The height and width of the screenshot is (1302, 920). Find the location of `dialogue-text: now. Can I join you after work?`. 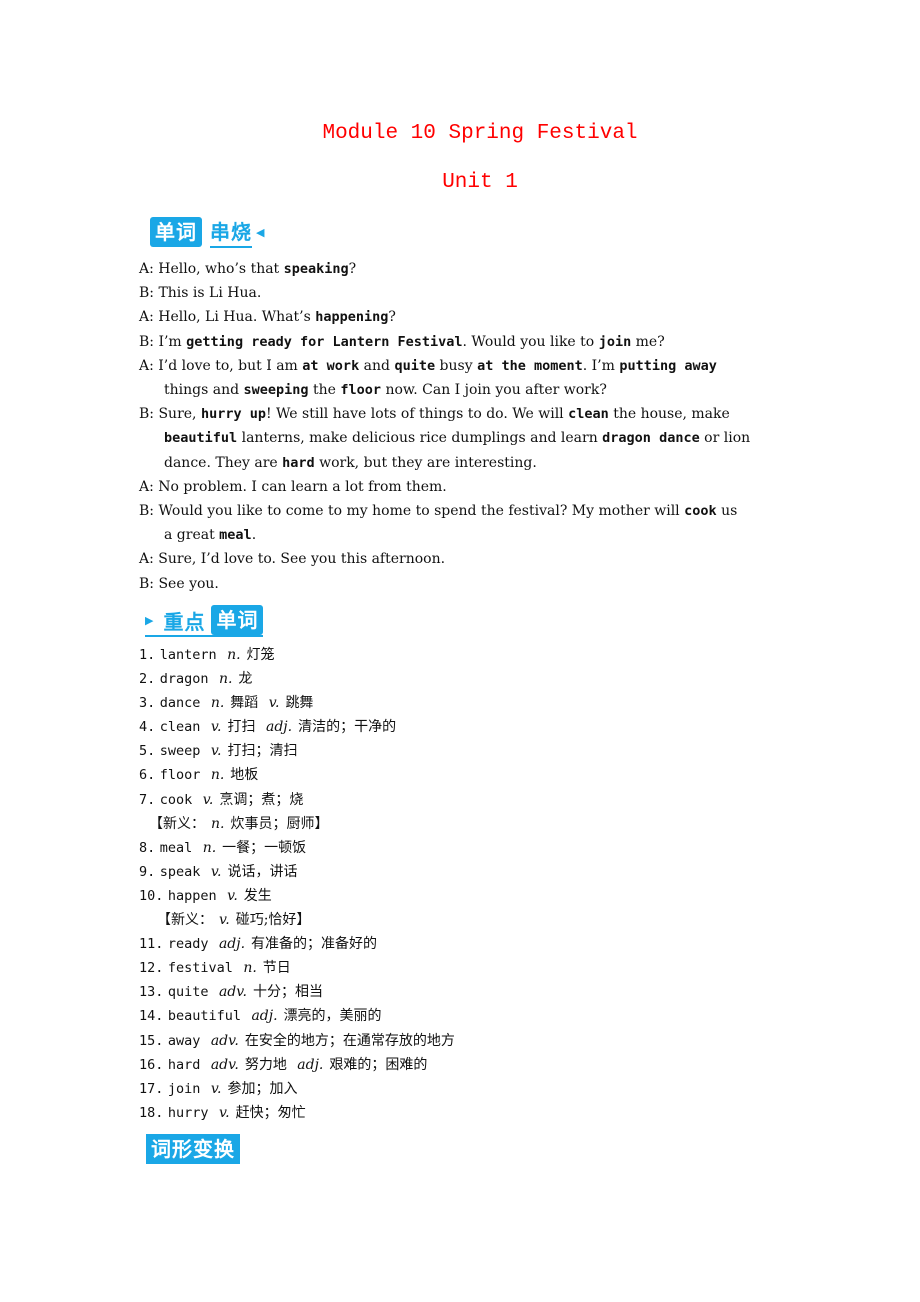

dialogue-text: now. Can I join you after work? is located at coordinates (494, 390).